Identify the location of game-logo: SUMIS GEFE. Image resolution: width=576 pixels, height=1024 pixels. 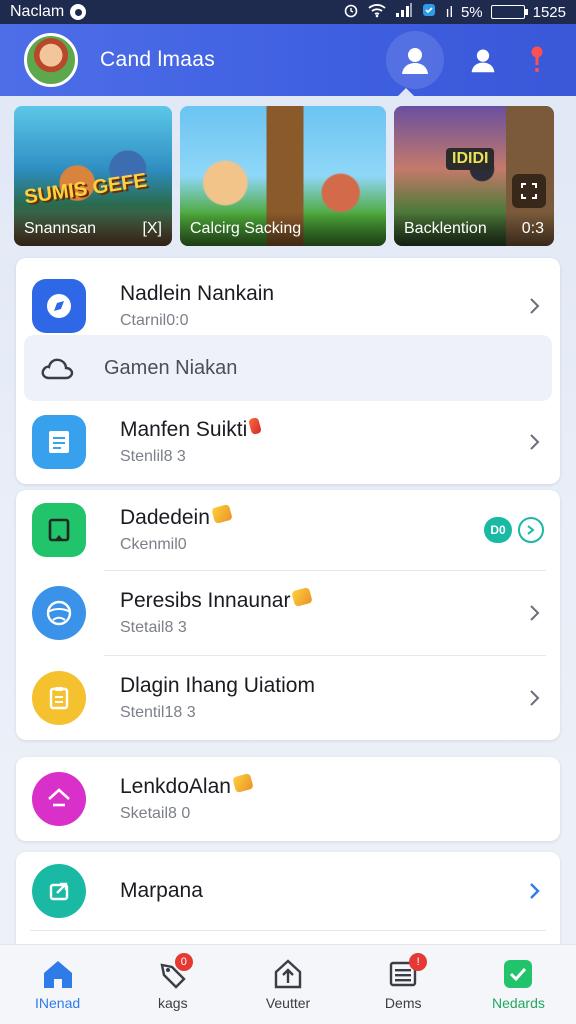
(85, 189).